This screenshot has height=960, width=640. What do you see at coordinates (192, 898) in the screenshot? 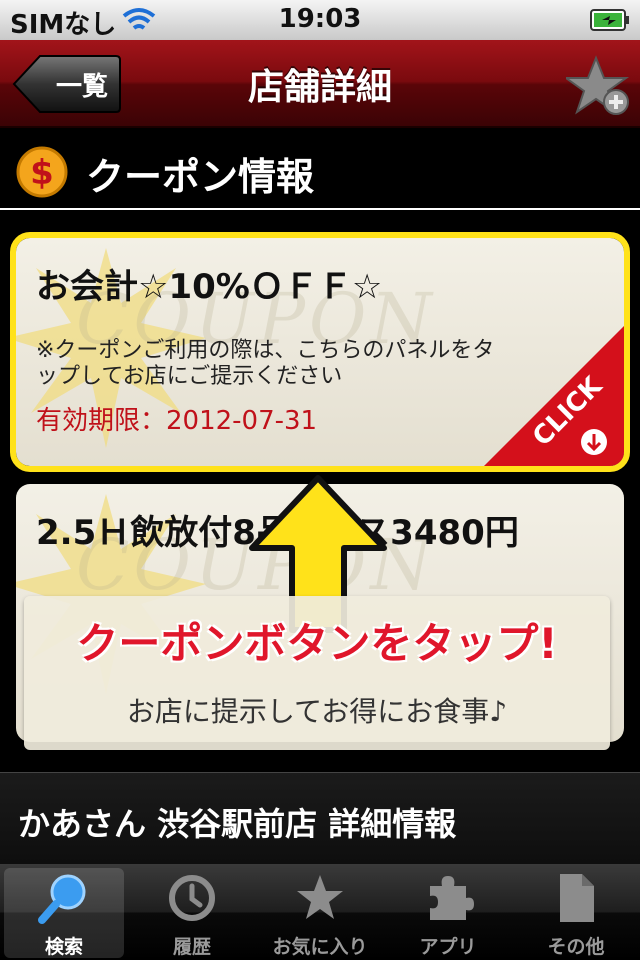
I see `history-icon` at bounding box center [192, 898].